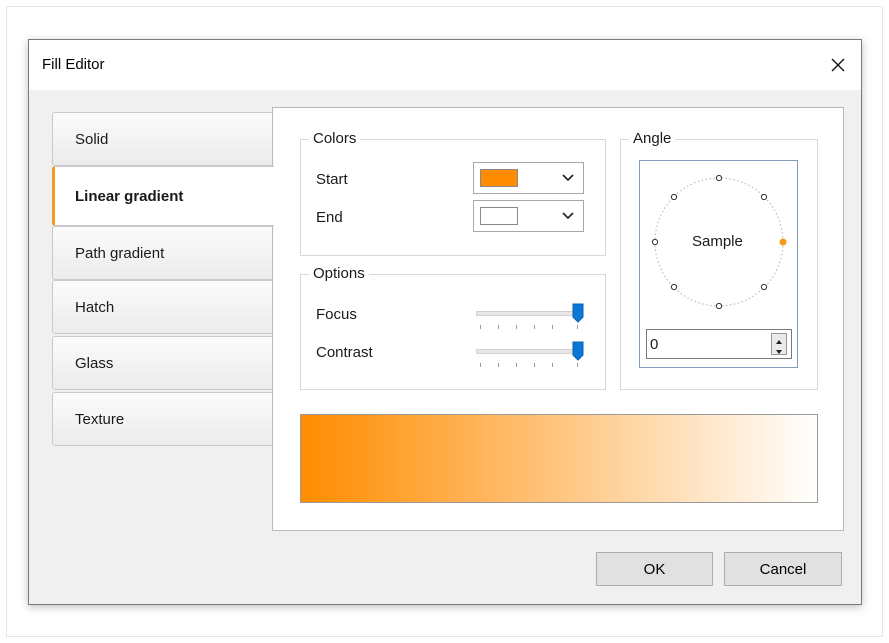 The height and width of the screenshot is (643, 889). Describe the element at coordinates (528, 216) in the screenshot. I see `end-color-picker` at that location.